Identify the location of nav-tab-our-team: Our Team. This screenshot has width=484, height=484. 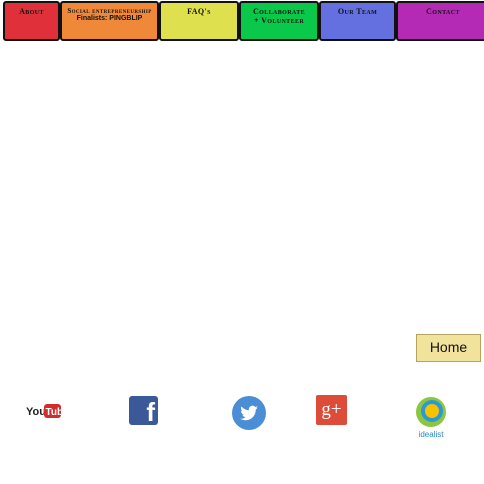
(357, 21).